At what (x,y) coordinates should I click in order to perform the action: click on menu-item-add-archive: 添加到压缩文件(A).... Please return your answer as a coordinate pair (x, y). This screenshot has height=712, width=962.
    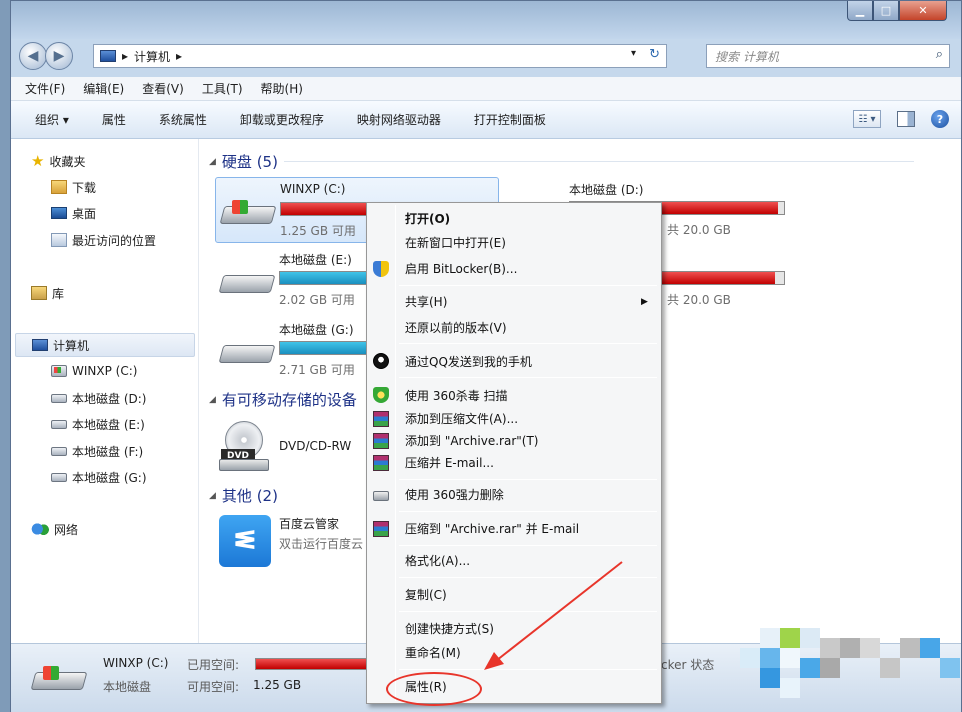
    Looking at the image, I should click on (461, 419).